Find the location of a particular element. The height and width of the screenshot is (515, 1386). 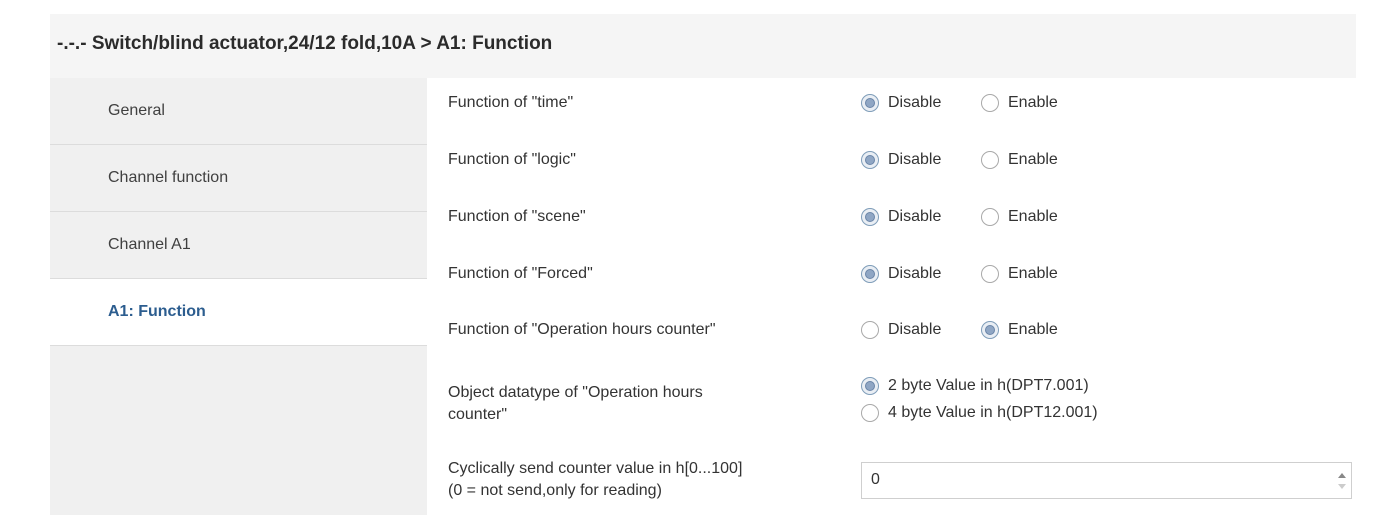

spin-up-icon is located at coordinates (1342, 475).